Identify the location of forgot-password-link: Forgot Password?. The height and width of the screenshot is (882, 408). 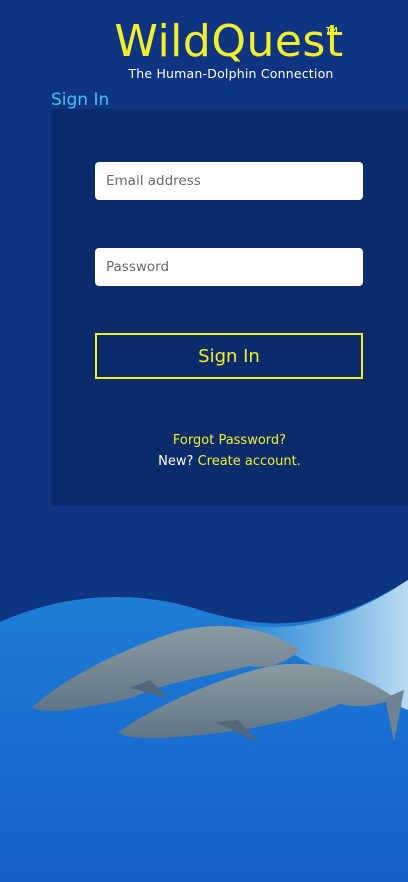
(229, 440).